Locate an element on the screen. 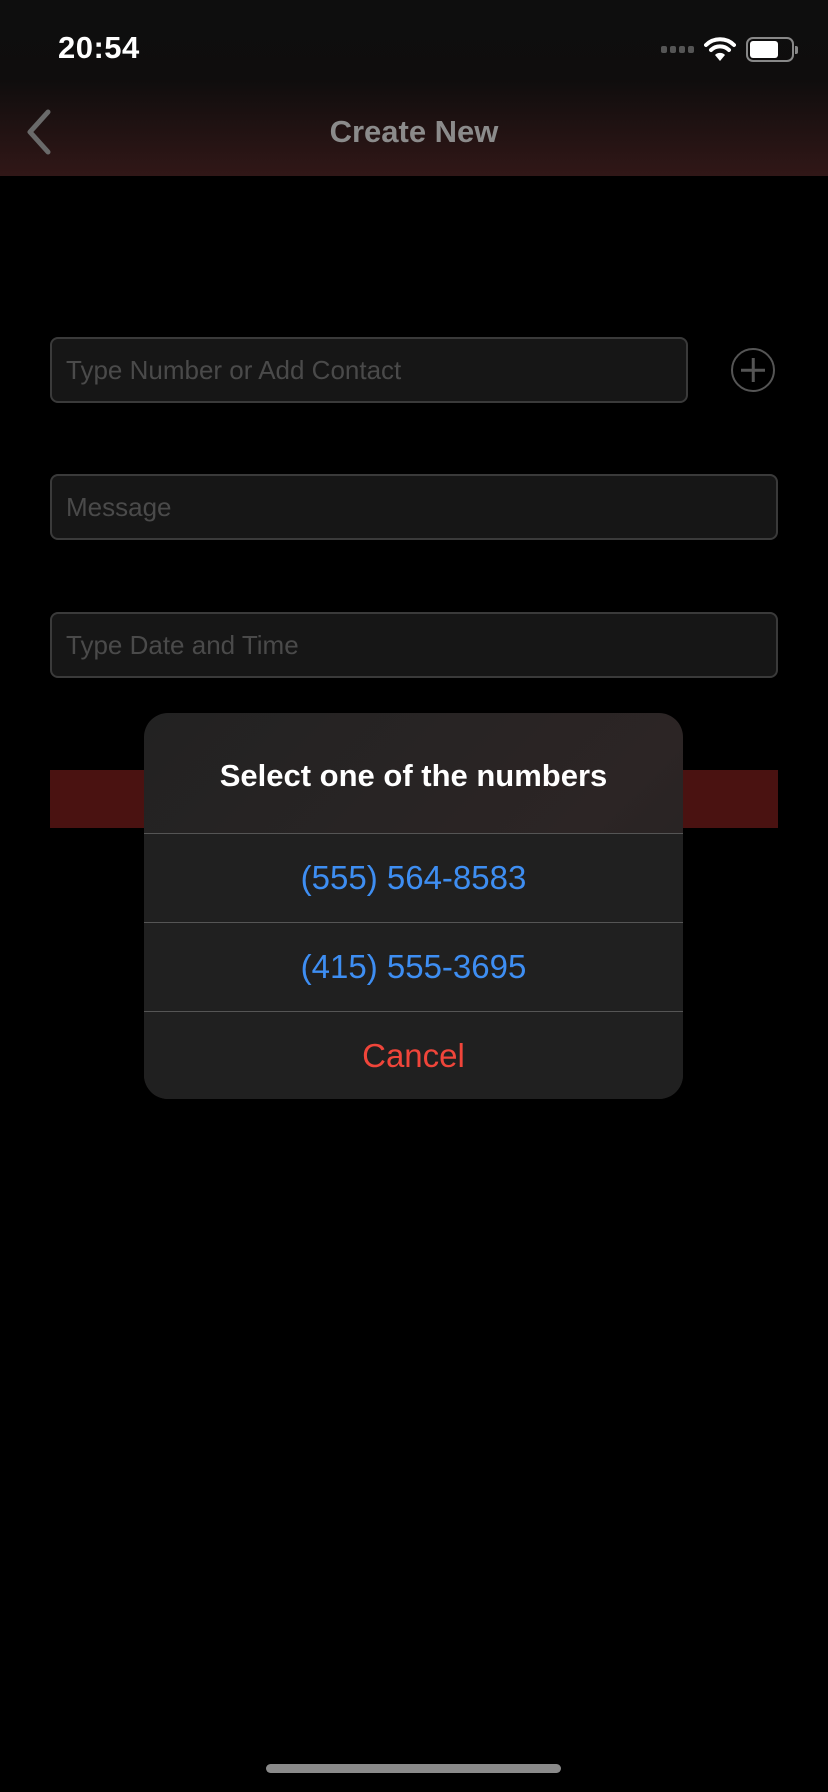 The image size is (828, 1792). cancel-button: Cancel is located at coordinates (413, 1055).